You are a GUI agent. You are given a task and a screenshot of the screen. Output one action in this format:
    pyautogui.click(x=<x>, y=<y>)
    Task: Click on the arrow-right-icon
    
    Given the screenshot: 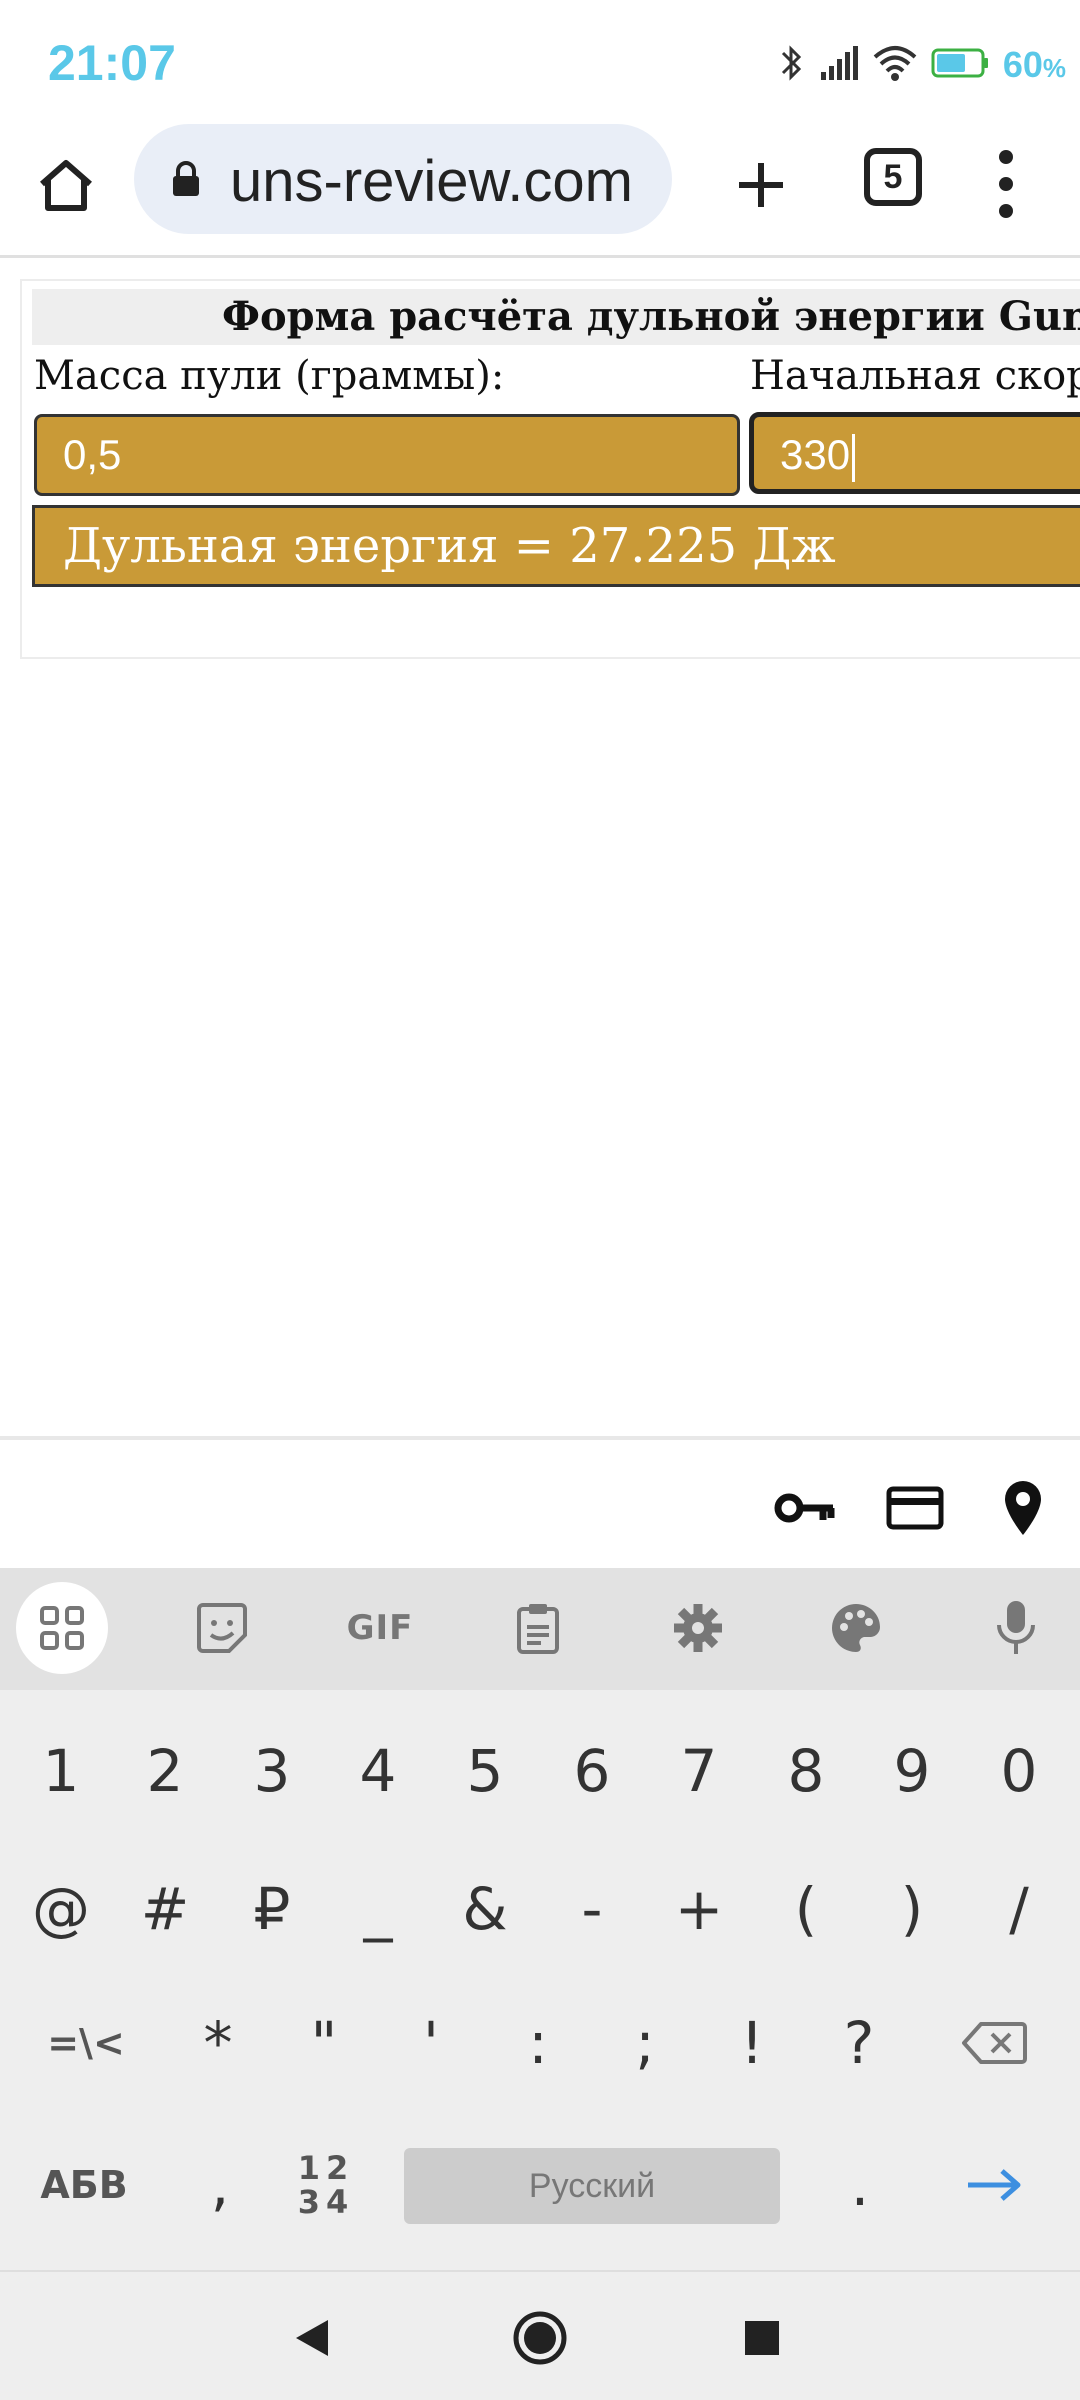 What is the action you would take?
    pyautogui.click(x=994, y=2185)
    